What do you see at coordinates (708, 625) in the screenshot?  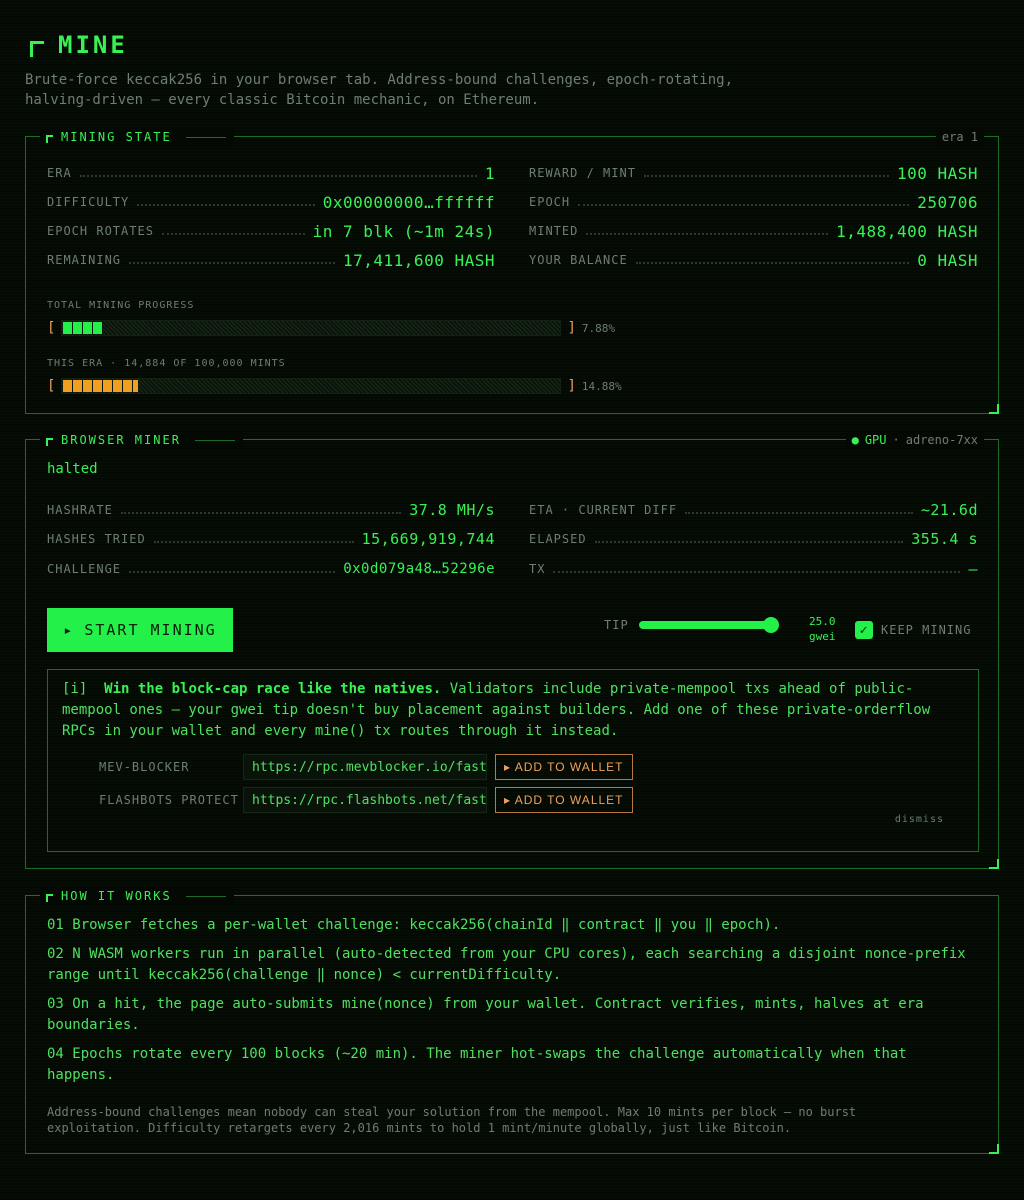 I see `tip-slider` at bounding box center [708, 625].